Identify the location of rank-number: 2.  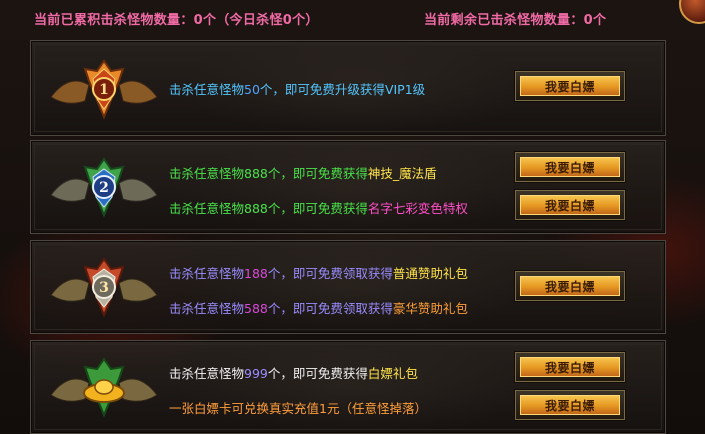
(104, 188).